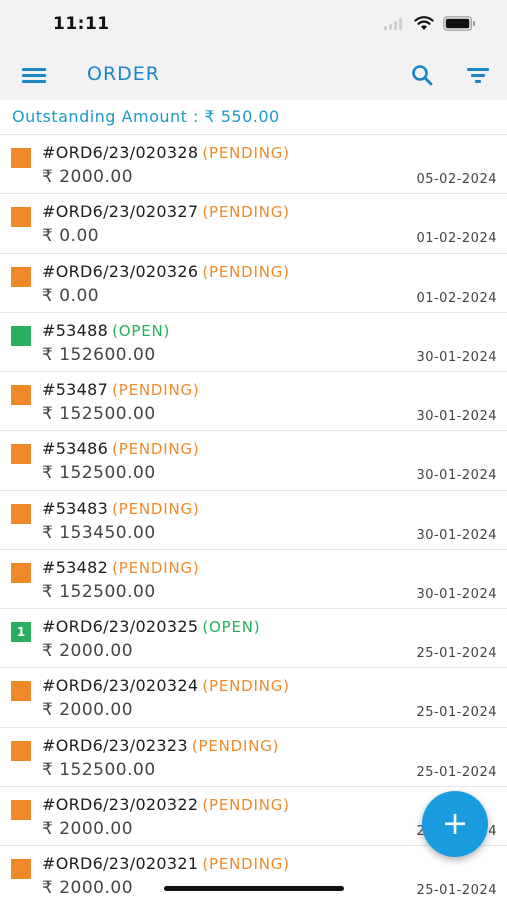 Image resolution: width=507 pixels, height=900 pixels. Describe the element at coordinates (123, 74) in the screenshot. I see `page-title: ORDER` at that location.